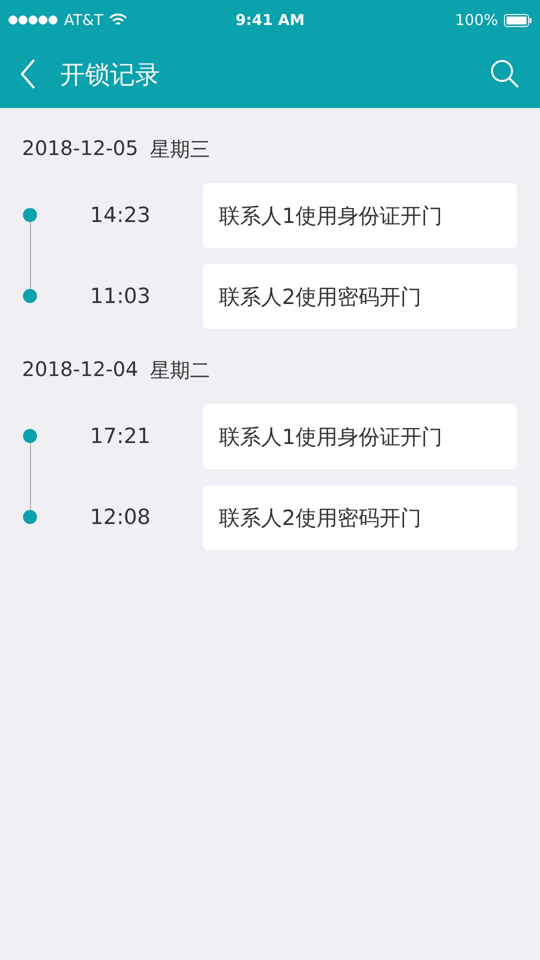 The height and width of the screenshot is (960, 540). Describe the element at coordinates (120, 215) in the screenshot. I see `record-time: 14:23` at that location.